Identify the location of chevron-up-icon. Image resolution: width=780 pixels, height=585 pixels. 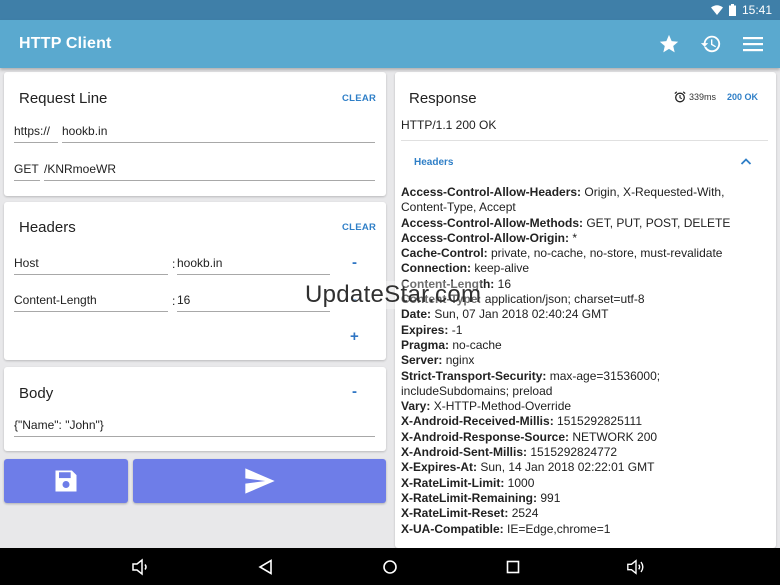
(746, 161).